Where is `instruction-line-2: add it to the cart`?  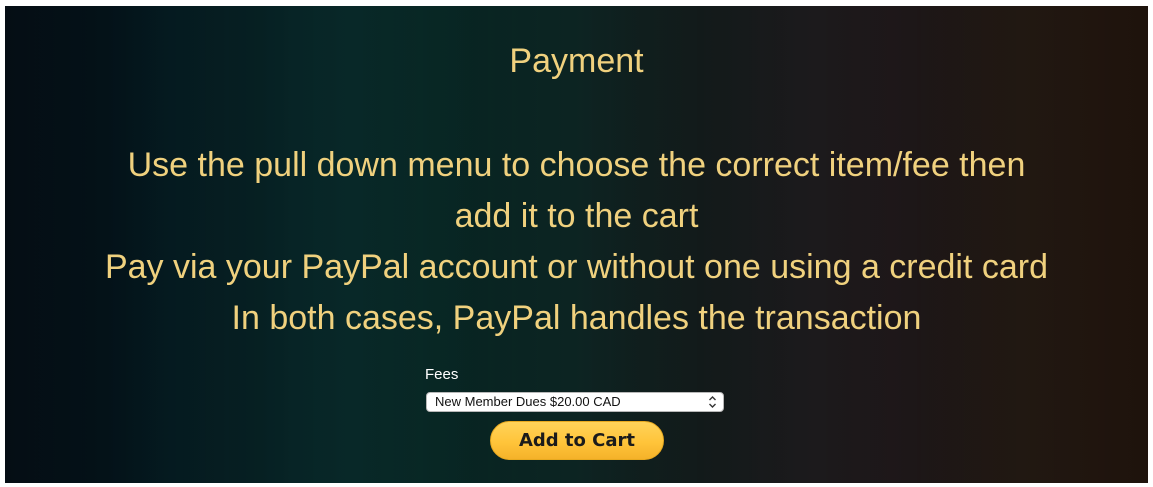 instruction-line-2: add it to the cart is located at coordinates (576, 216).